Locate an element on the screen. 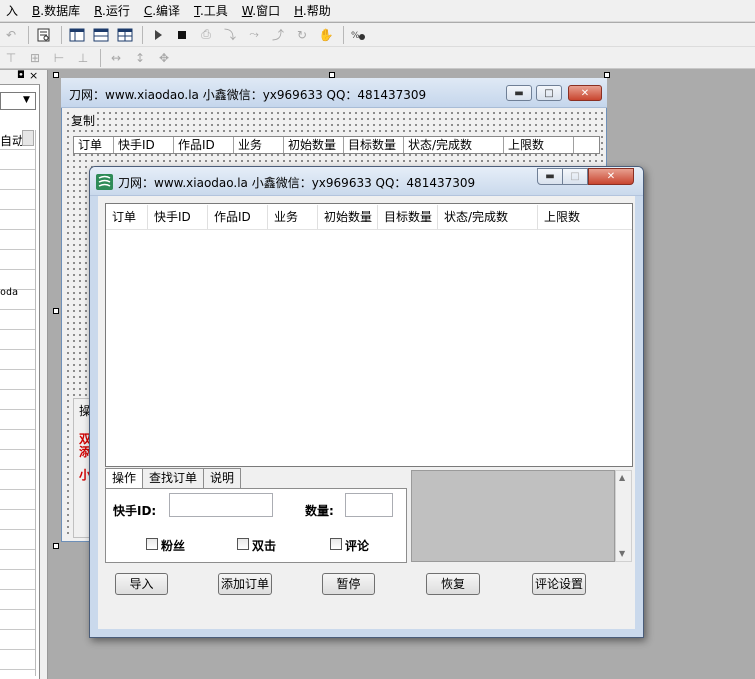 The image size is (755, 679). pause-button: 暂停 is located at coordinates (348, 584).